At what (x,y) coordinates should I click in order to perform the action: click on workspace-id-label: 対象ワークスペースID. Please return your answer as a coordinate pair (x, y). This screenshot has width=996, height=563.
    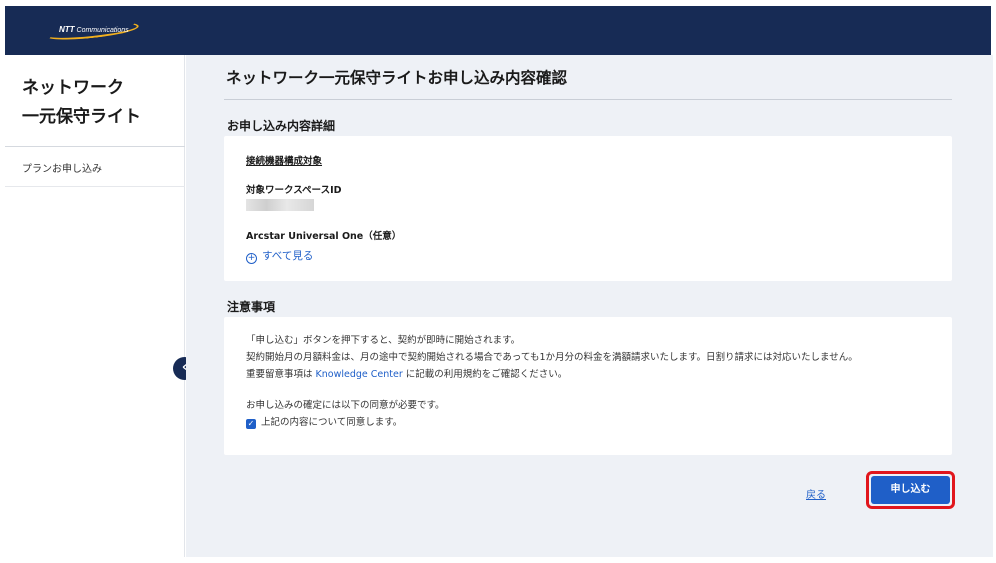
    Looking at the image, I should click on (294, 190).